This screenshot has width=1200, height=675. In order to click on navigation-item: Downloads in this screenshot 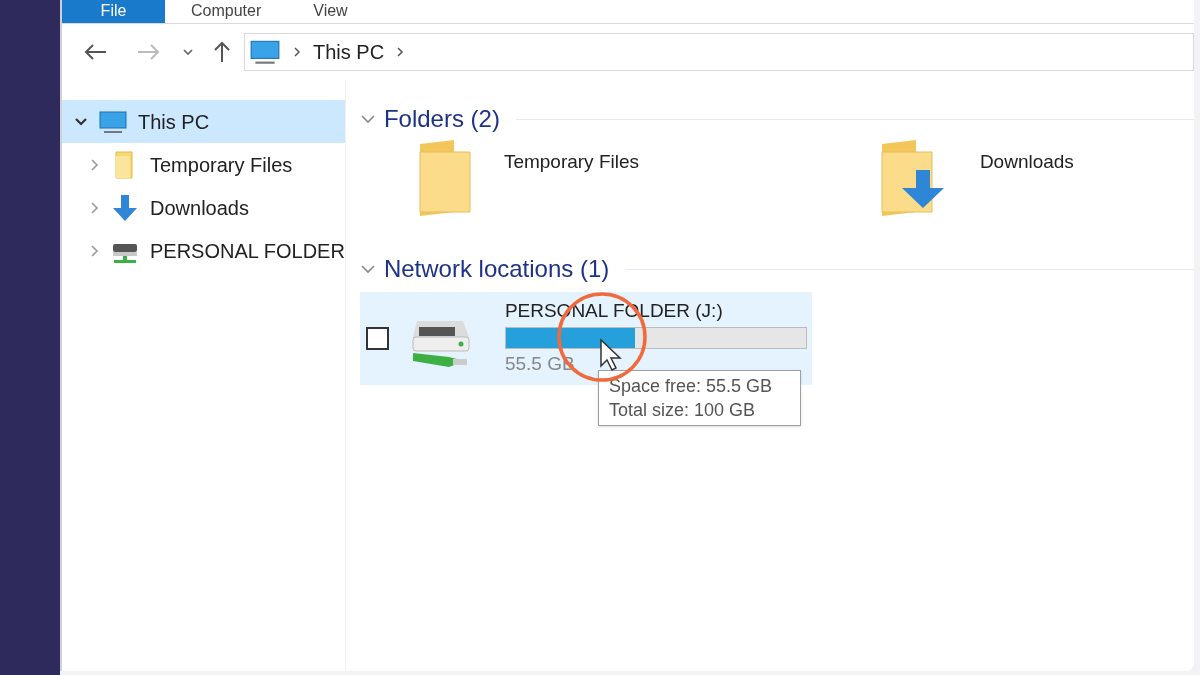, I will do `click(203, 207)`.